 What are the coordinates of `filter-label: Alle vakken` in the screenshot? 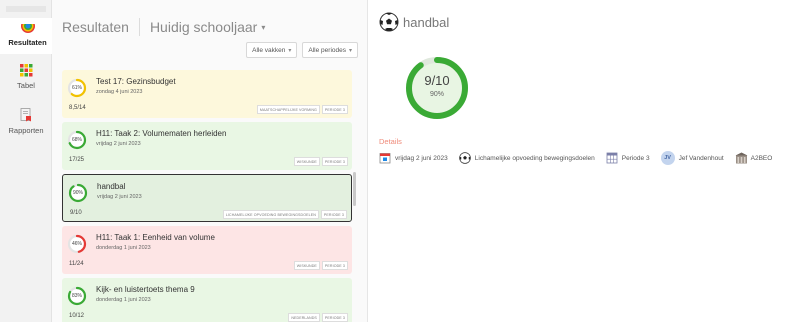 It's located at (269, 50).